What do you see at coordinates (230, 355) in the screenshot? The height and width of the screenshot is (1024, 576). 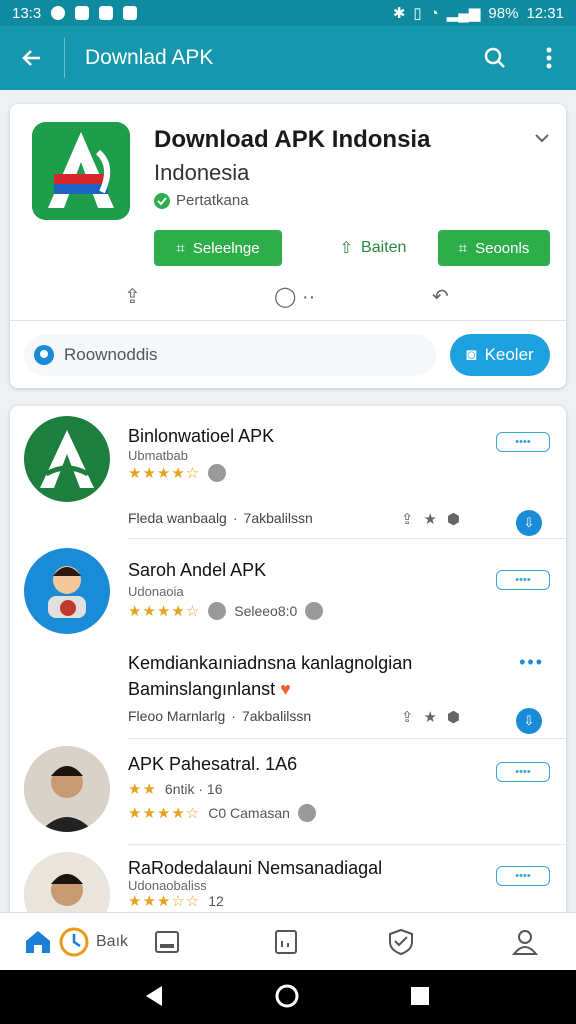 I see `search-field: Roownoddis` at bounding box center [230, 355].